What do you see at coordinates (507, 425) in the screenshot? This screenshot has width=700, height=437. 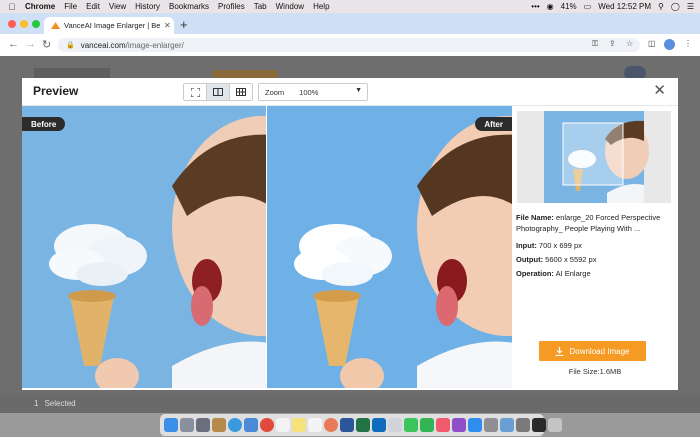 I see `preview-icon` at bounding box center [507, 425].